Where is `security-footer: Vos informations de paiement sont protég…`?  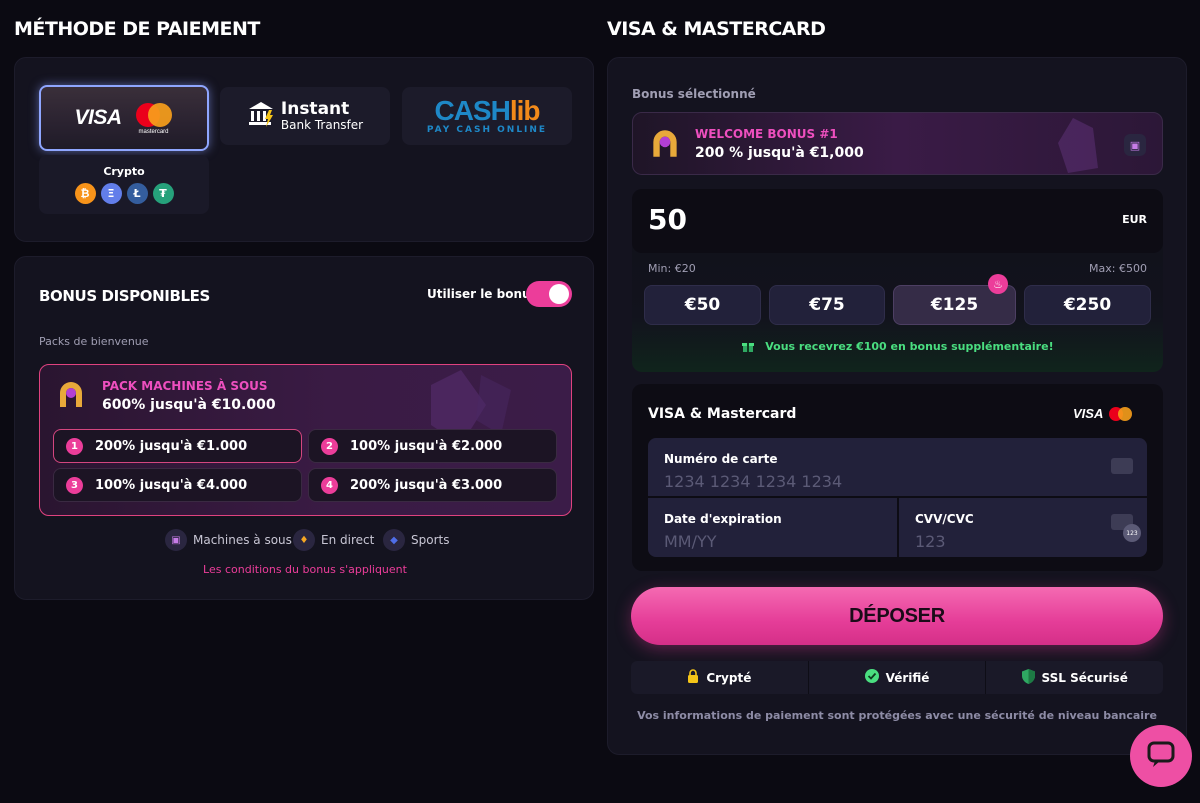
security-footer: Vos informations de paiement sont protég… is located at coordinates (897, 715).